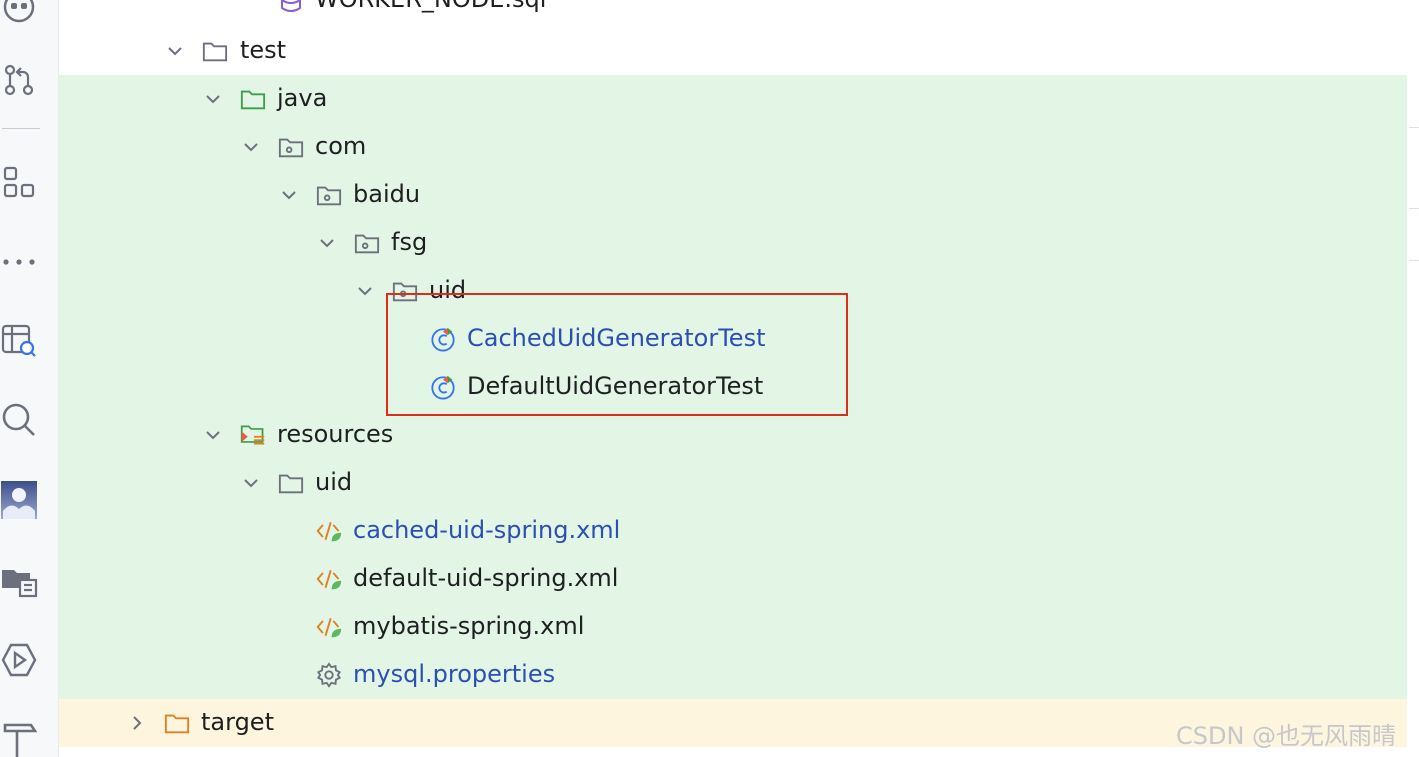  Describe the element at coordinates (733, 291) in the screenshot. I see `tree-row-uid-package: uid` at that location.